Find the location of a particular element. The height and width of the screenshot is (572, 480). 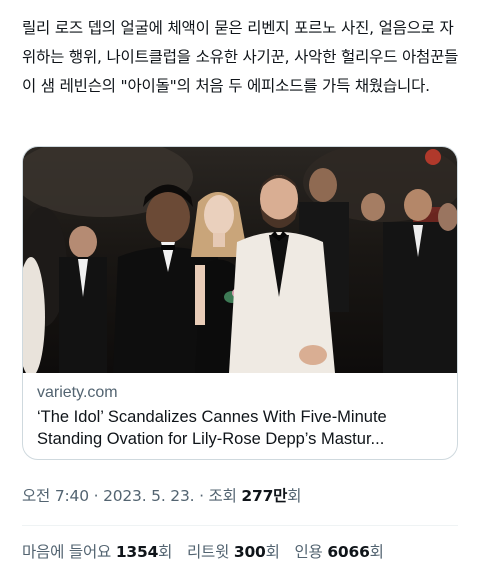

tweet-date: 2023. 5. 23. is located at coordinates (148, 496).